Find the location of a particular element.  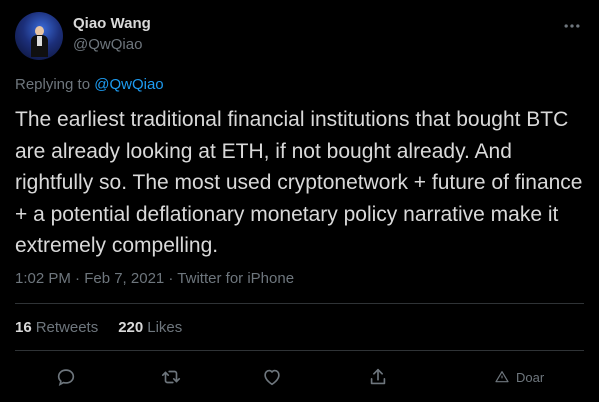

like-button is located at coordinates (272, 377).